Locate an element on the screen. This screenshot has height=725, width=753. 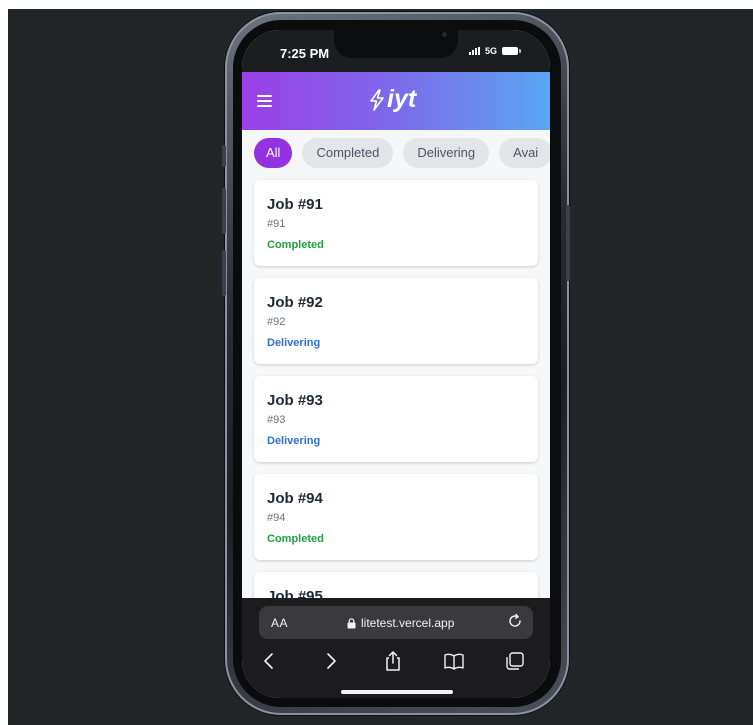
job-title: Job #91 is located at coordinates (295, 204).